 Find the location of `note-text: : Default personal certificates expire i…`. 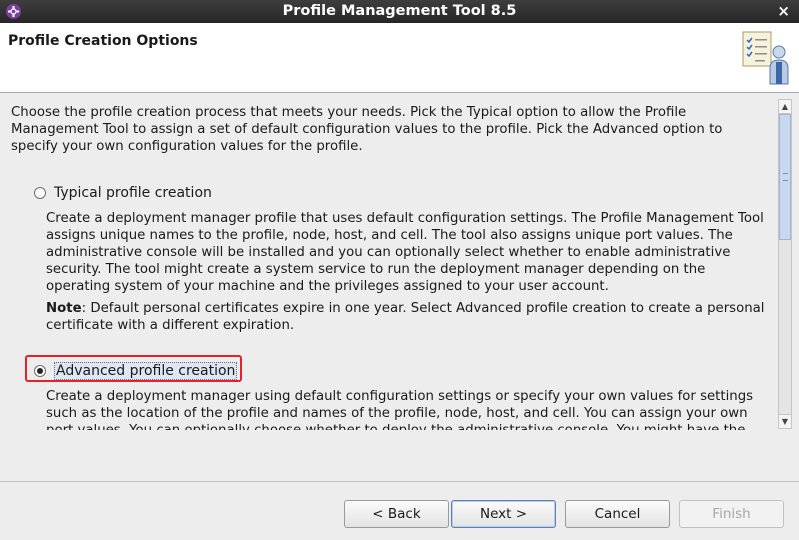

note-text: : Default personal certificates expire i… is located at coordinates (405, 317).